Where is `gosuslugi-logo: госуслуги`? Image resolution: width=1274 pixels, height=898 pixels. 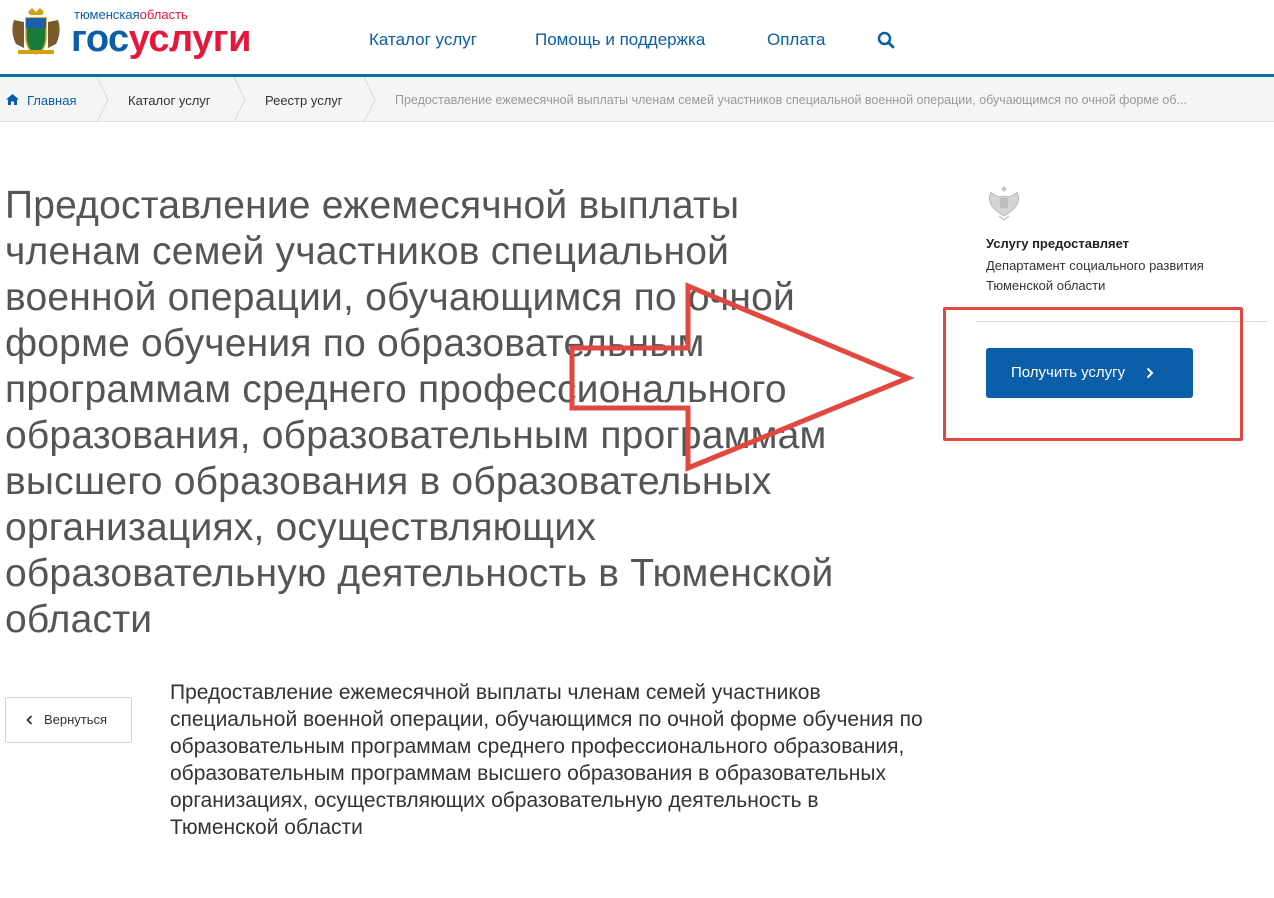 gosuslugi-logo: госуслуги is located at coordinates (161, 39).